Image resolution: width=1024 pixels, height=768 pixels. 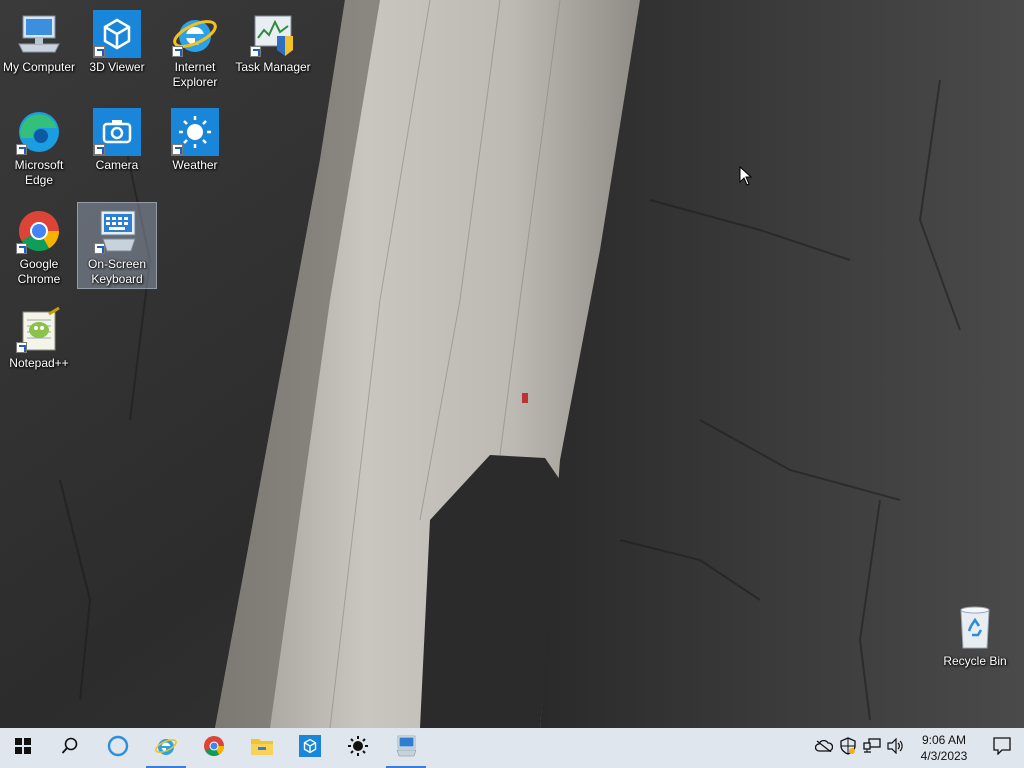 I want to click on desktop-icon-label: Weather, so click(x=195, y=165).